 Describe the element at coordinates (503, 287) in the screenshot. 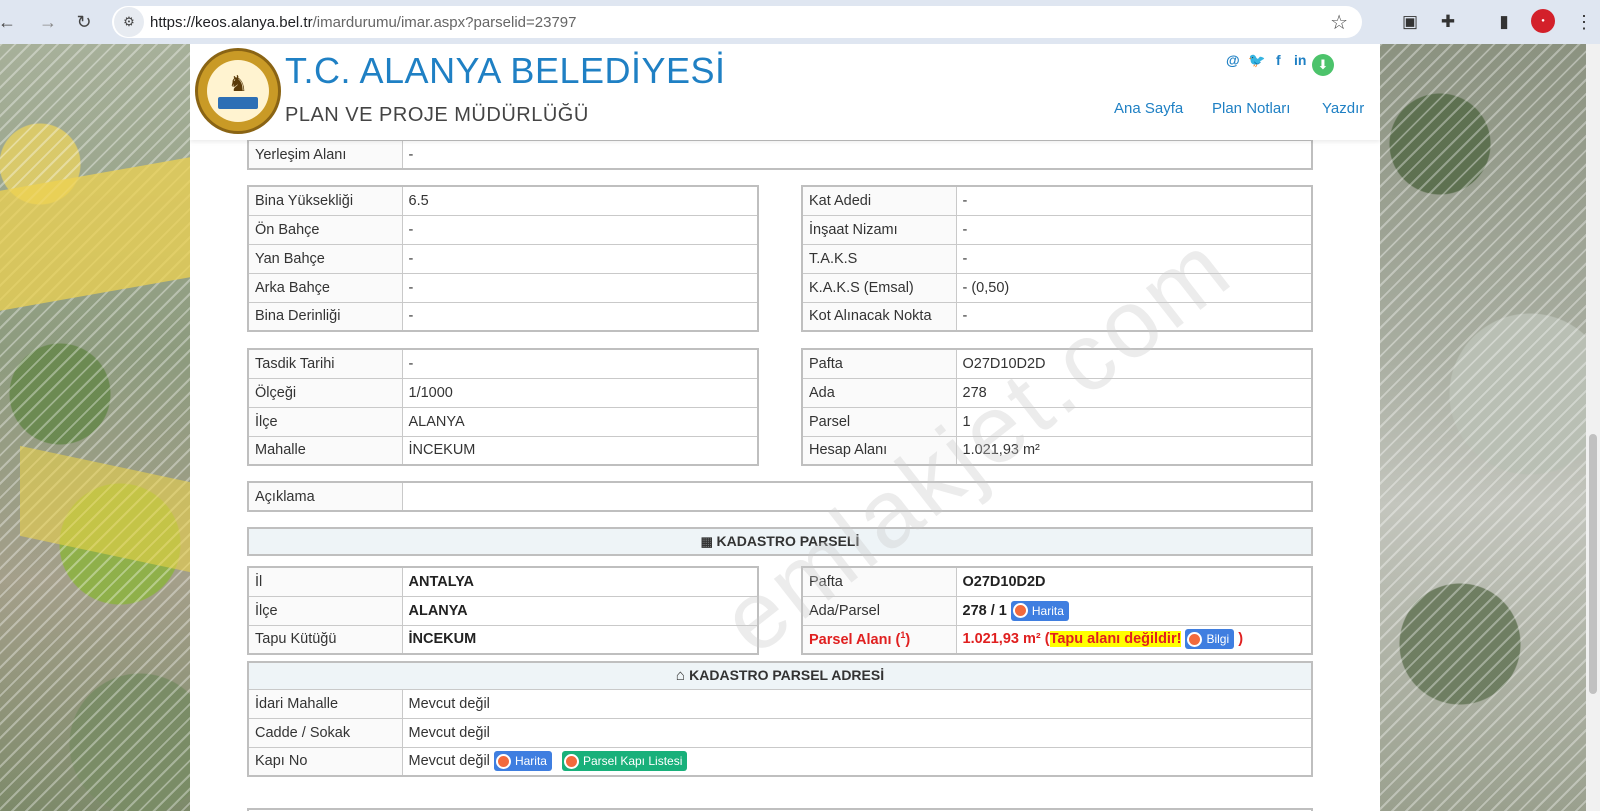

I see `table-row: Arka Bahçe -` at that location.